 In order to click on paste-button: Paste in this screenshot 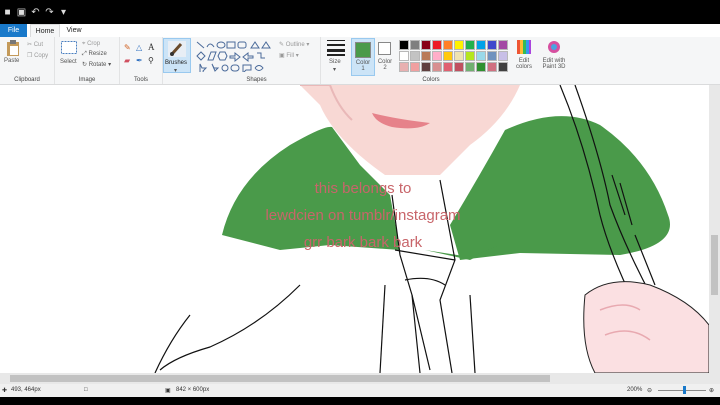, I will do `click(13, 54)`.